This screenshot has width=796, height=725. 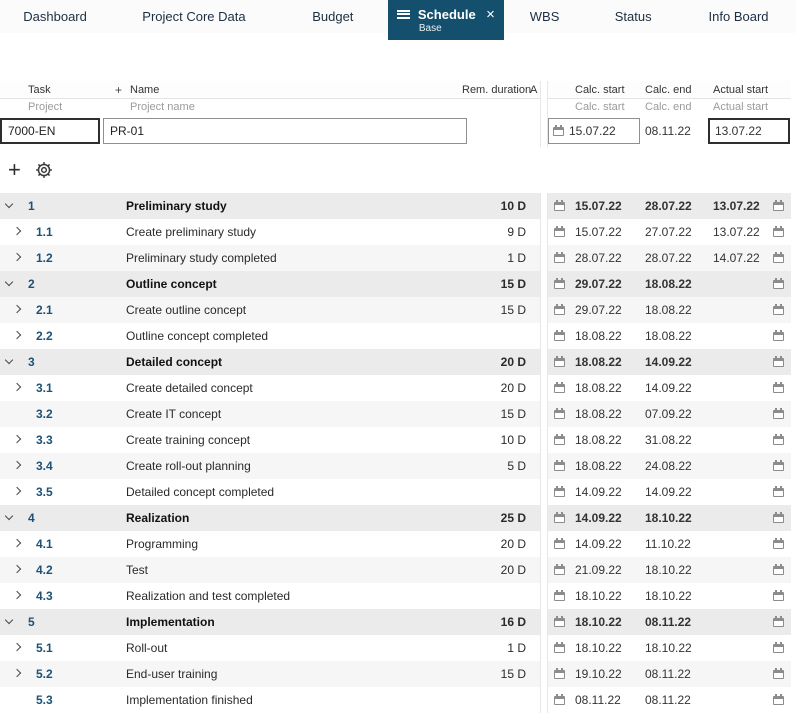 I want to click on task-number-cell: 3, so click(x=77, y=362).